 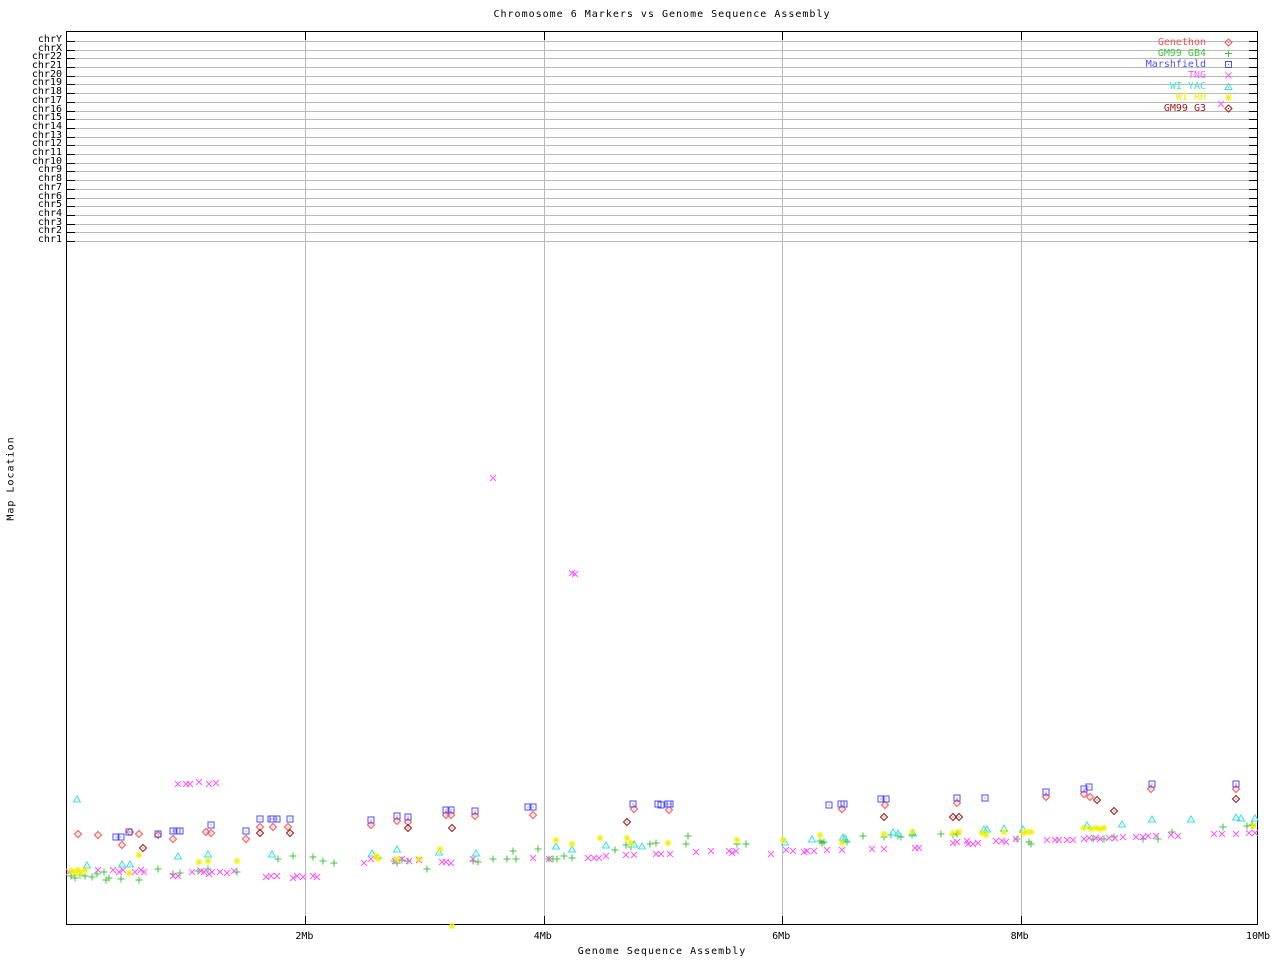 What do you see at coordinates (1184, 108) in the screenshot?
I see `legend-label-gm99_g3: GM99 G3` at bounding box center [1184, 108].